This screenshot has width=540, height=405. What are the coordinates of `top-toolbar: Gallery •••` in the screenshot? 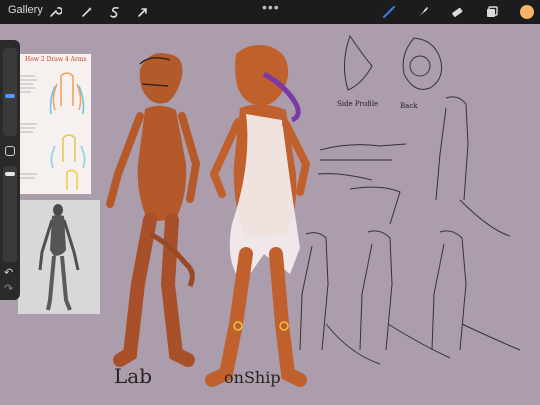 It's located at (270, 12).